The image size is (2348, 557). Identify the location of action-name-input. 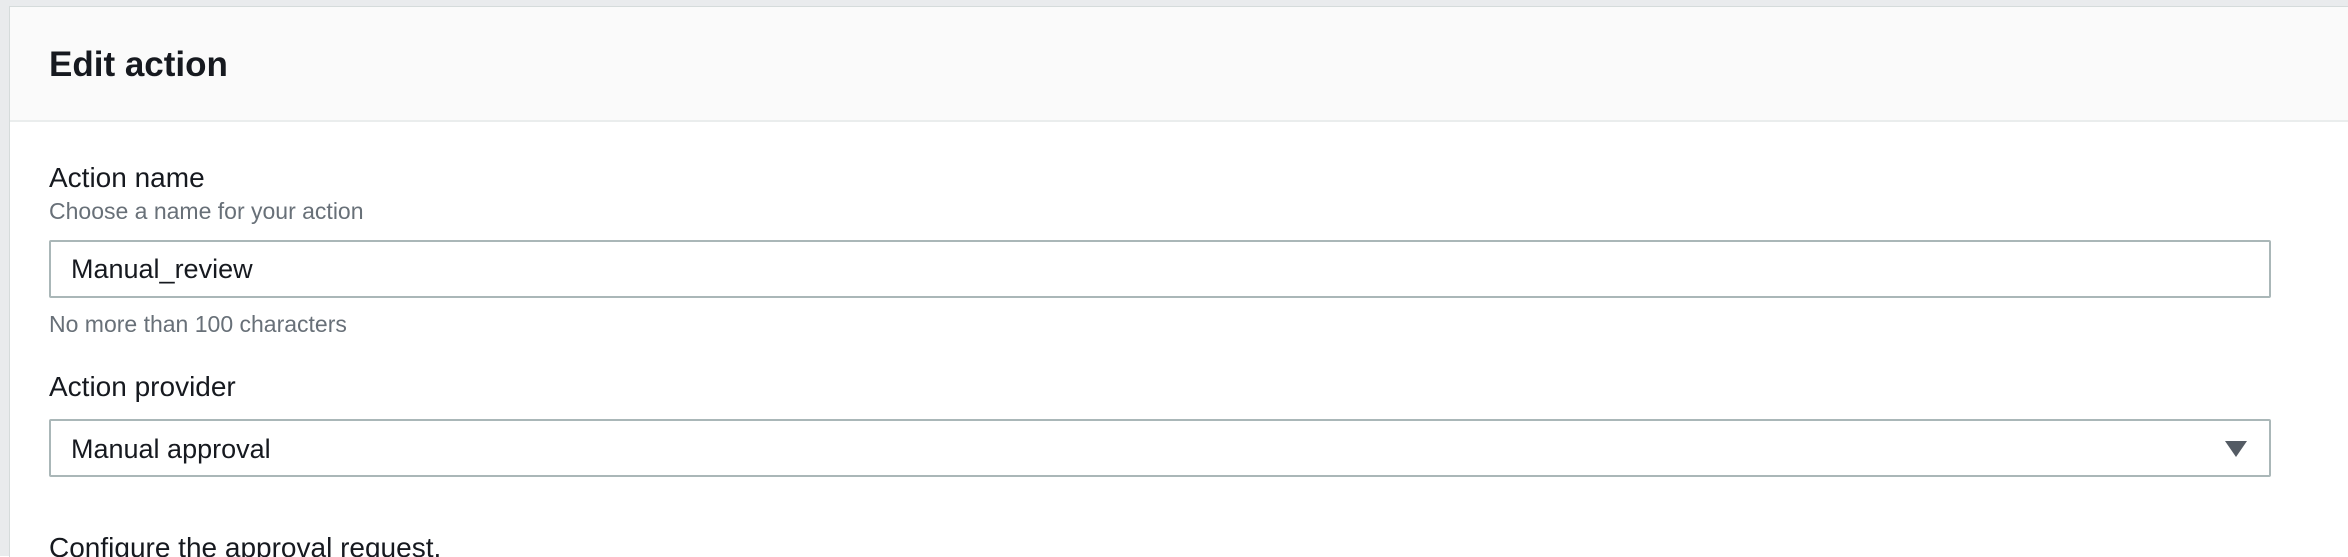
(1160, 269).